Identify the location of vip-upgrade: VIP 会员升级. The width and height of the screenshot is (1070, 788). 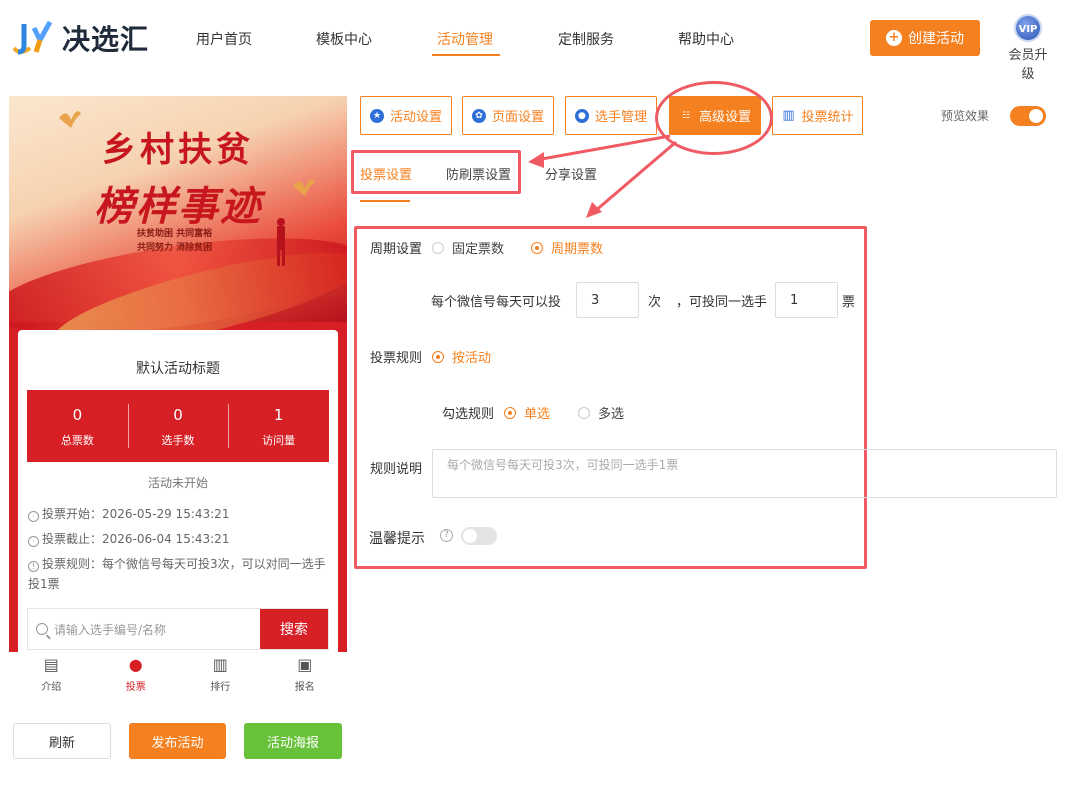
(1028, 48).